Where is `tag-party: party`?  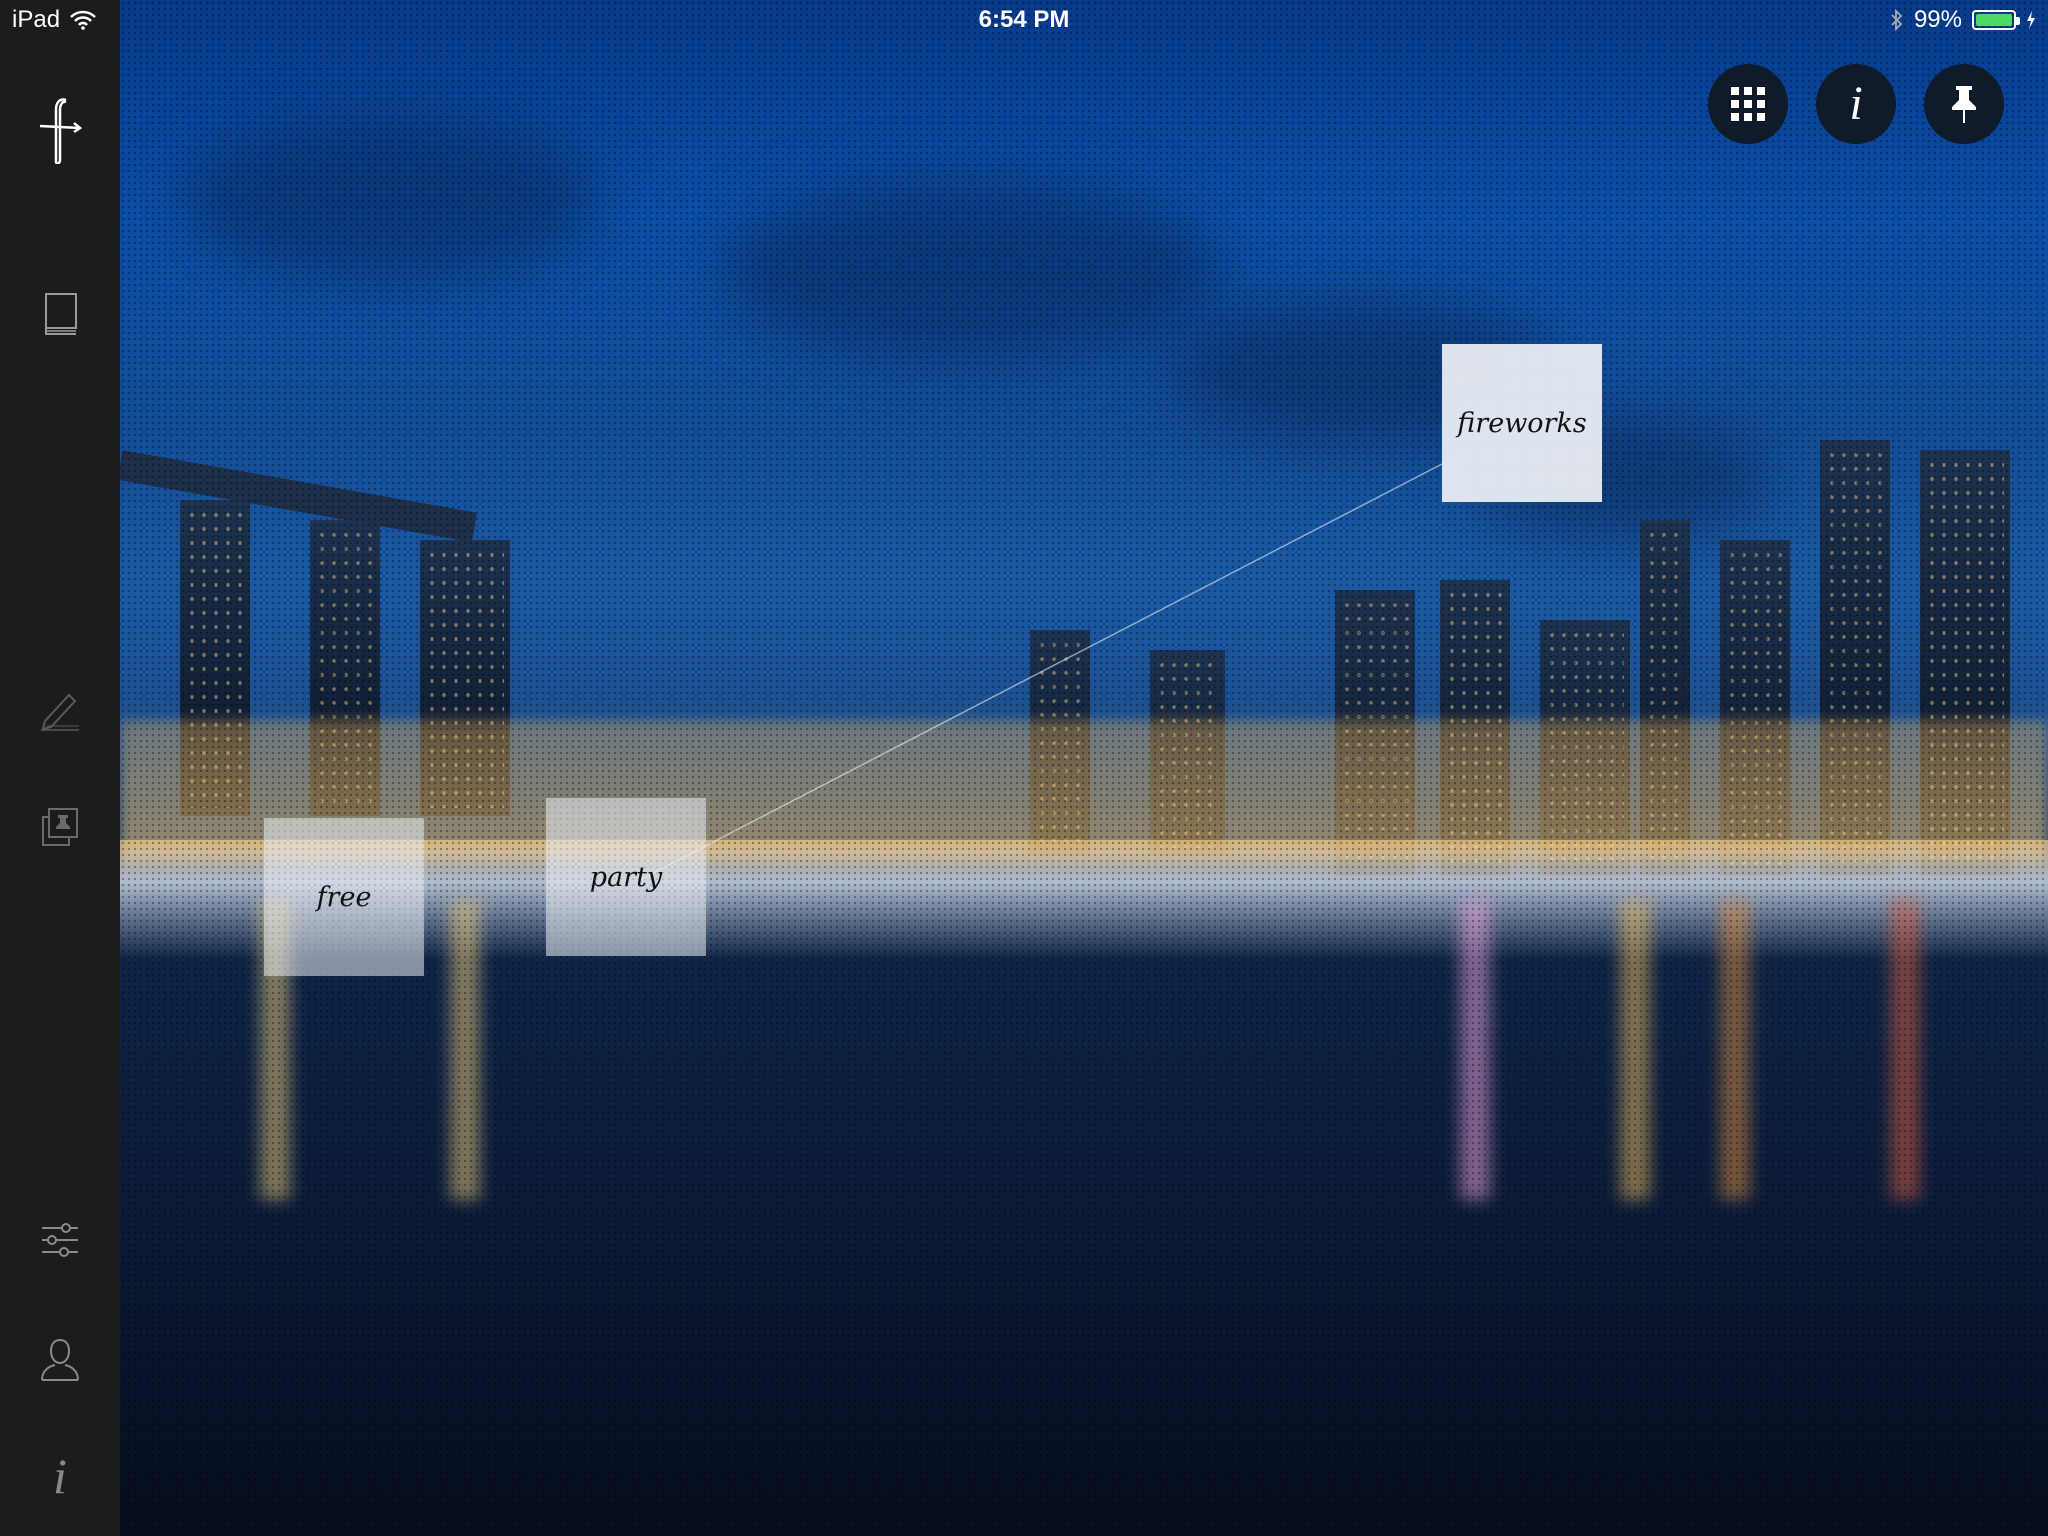 tag-party: party is located at coordinates (626, 877).